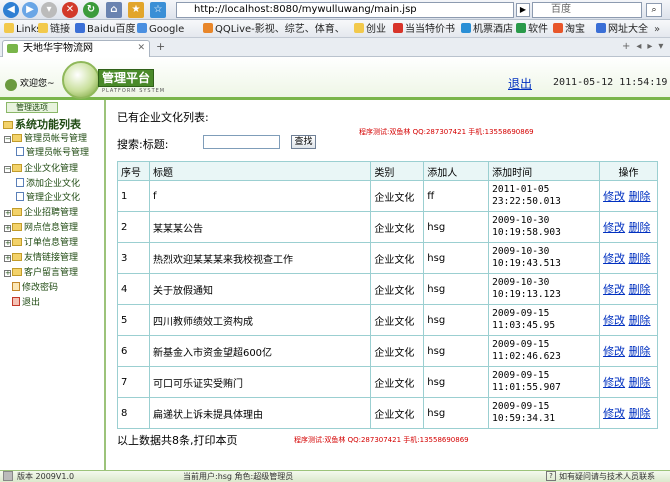 This screenshot has width=670, height=482. Describe the element at coordinates (23, 29) in the screenshot. I see `bookmark-item: Links` at that location.